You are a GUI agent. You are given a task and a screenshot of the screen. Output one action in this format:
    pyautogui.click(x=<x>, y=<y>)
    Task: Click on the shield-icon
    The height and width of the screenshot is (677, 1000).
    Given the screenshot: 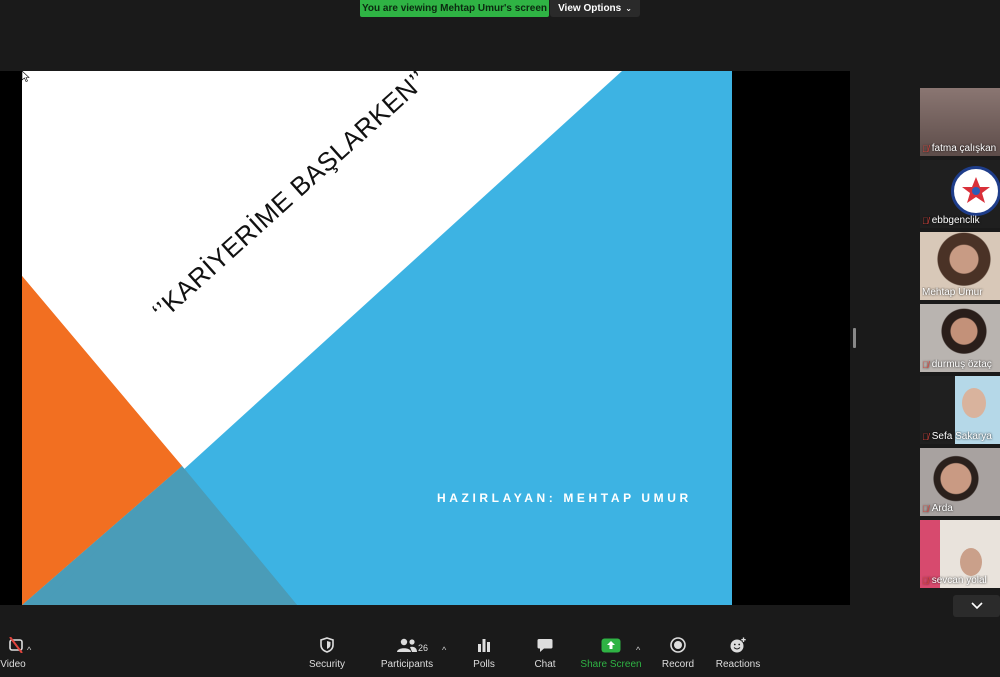 What is the action you would take?
    pyautogui.click(x=327, y=645)
    